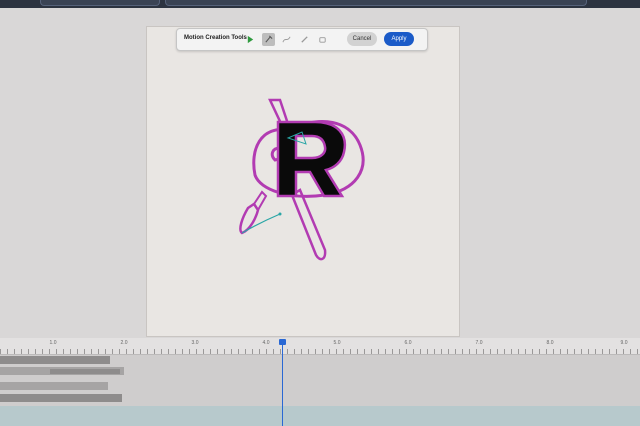 The width and height of the screenshot is (640, 426). What do you see at coordinates (261, 223) in the screenshot?
I see `motion-path-brush` at bounding box center [261, 223].